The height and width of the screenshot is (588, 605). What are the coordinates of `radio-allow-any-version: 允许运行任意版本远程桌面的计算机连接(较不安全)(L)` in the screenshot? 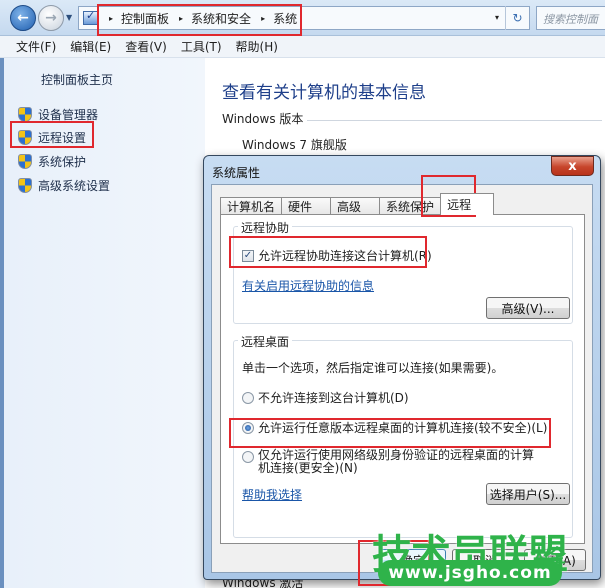 It's located at (394, 427).